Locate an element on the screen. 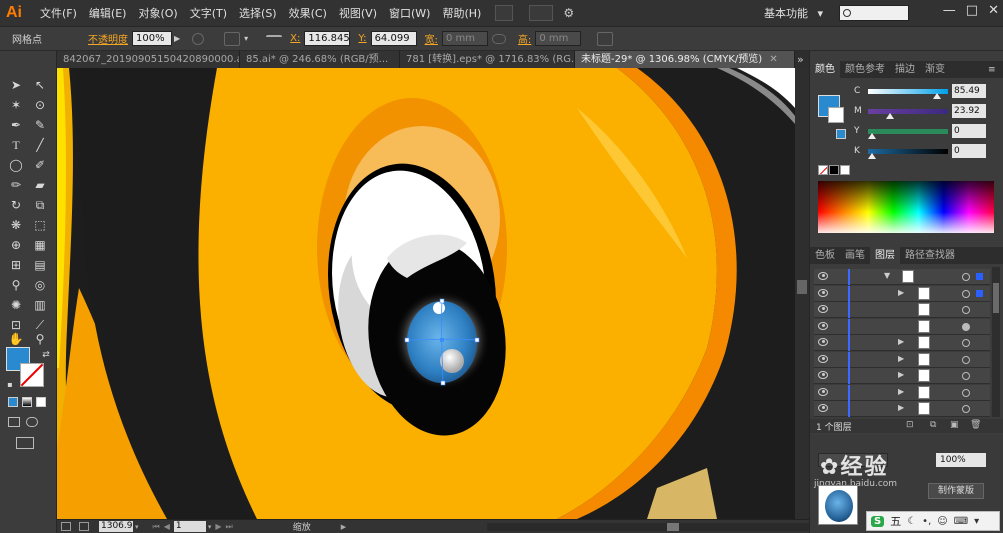  moon-icon: ☾ is located at coordinates (911, 521).